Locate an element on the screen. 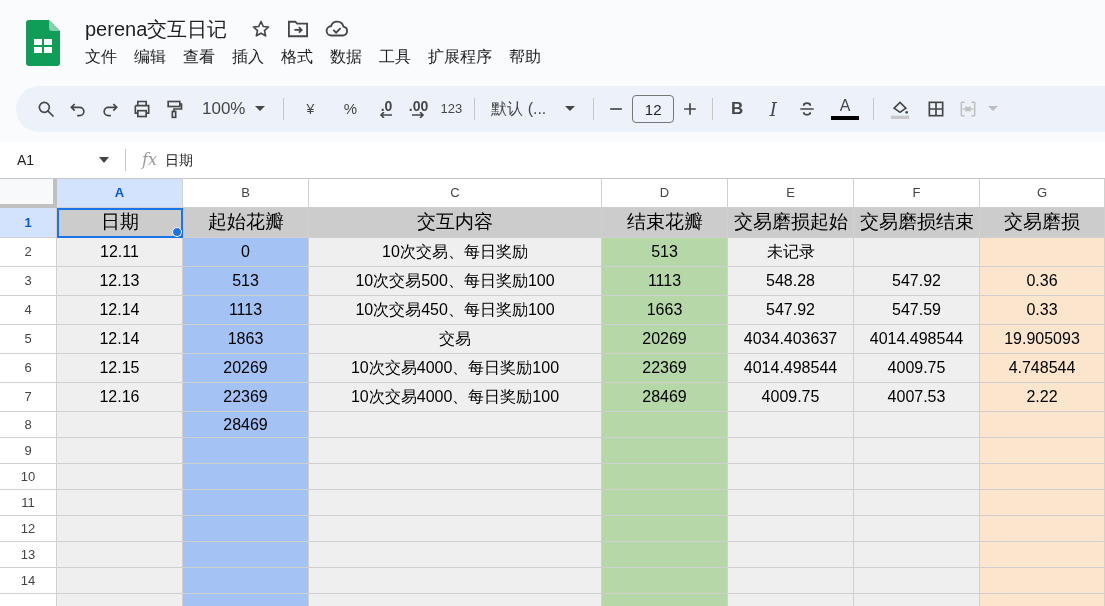 This screenshot has width=1105, height=606. formula-field: 日期 is located at coordinates (178, 160).